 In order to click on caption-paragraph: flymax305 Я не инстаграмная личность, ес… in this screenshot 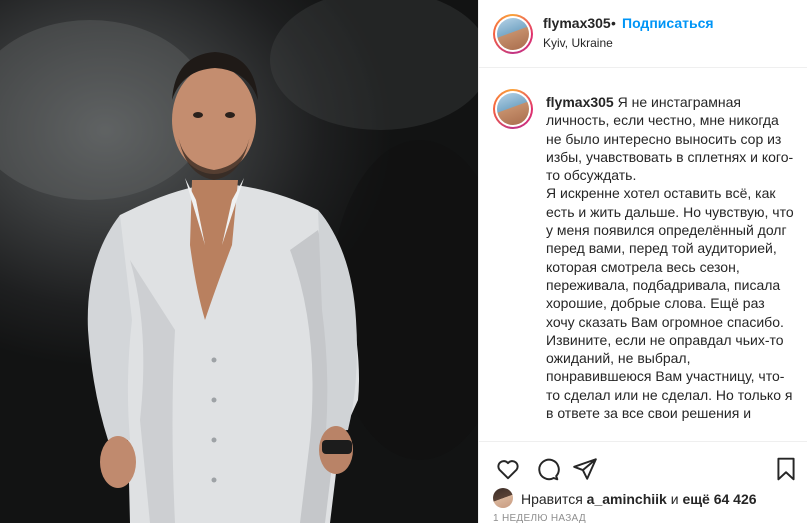, I will do `click(670, 139)`.